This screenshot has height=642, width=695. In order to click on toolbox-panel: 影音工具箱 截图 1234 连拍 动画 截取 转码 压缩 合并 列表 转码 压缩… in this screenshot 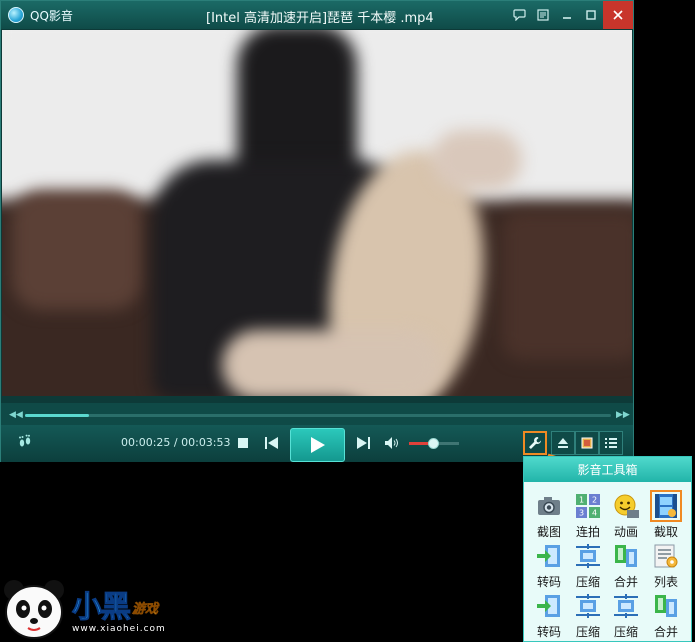, I will do `click(607, 549)`.